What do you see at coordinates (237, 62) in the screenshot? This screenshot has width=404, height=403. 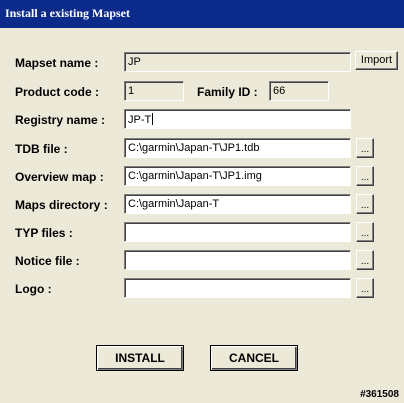 I see `mapset-name-field: JP` at bounding box center [237, 62].